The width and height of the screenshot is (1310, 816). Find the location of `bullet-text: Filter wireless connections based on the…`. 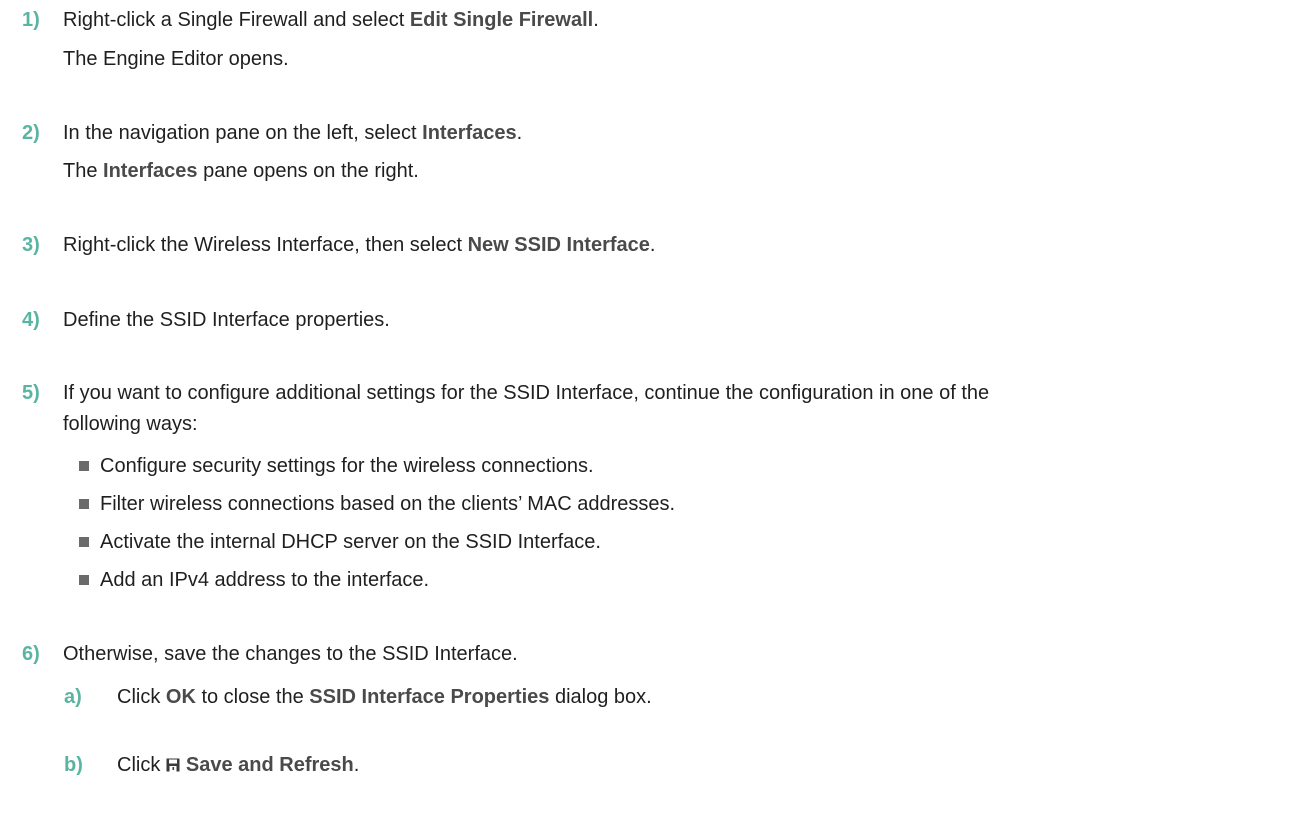

bullet-text: Filter wireless connections based on the… is located at coordinates (388, 504).